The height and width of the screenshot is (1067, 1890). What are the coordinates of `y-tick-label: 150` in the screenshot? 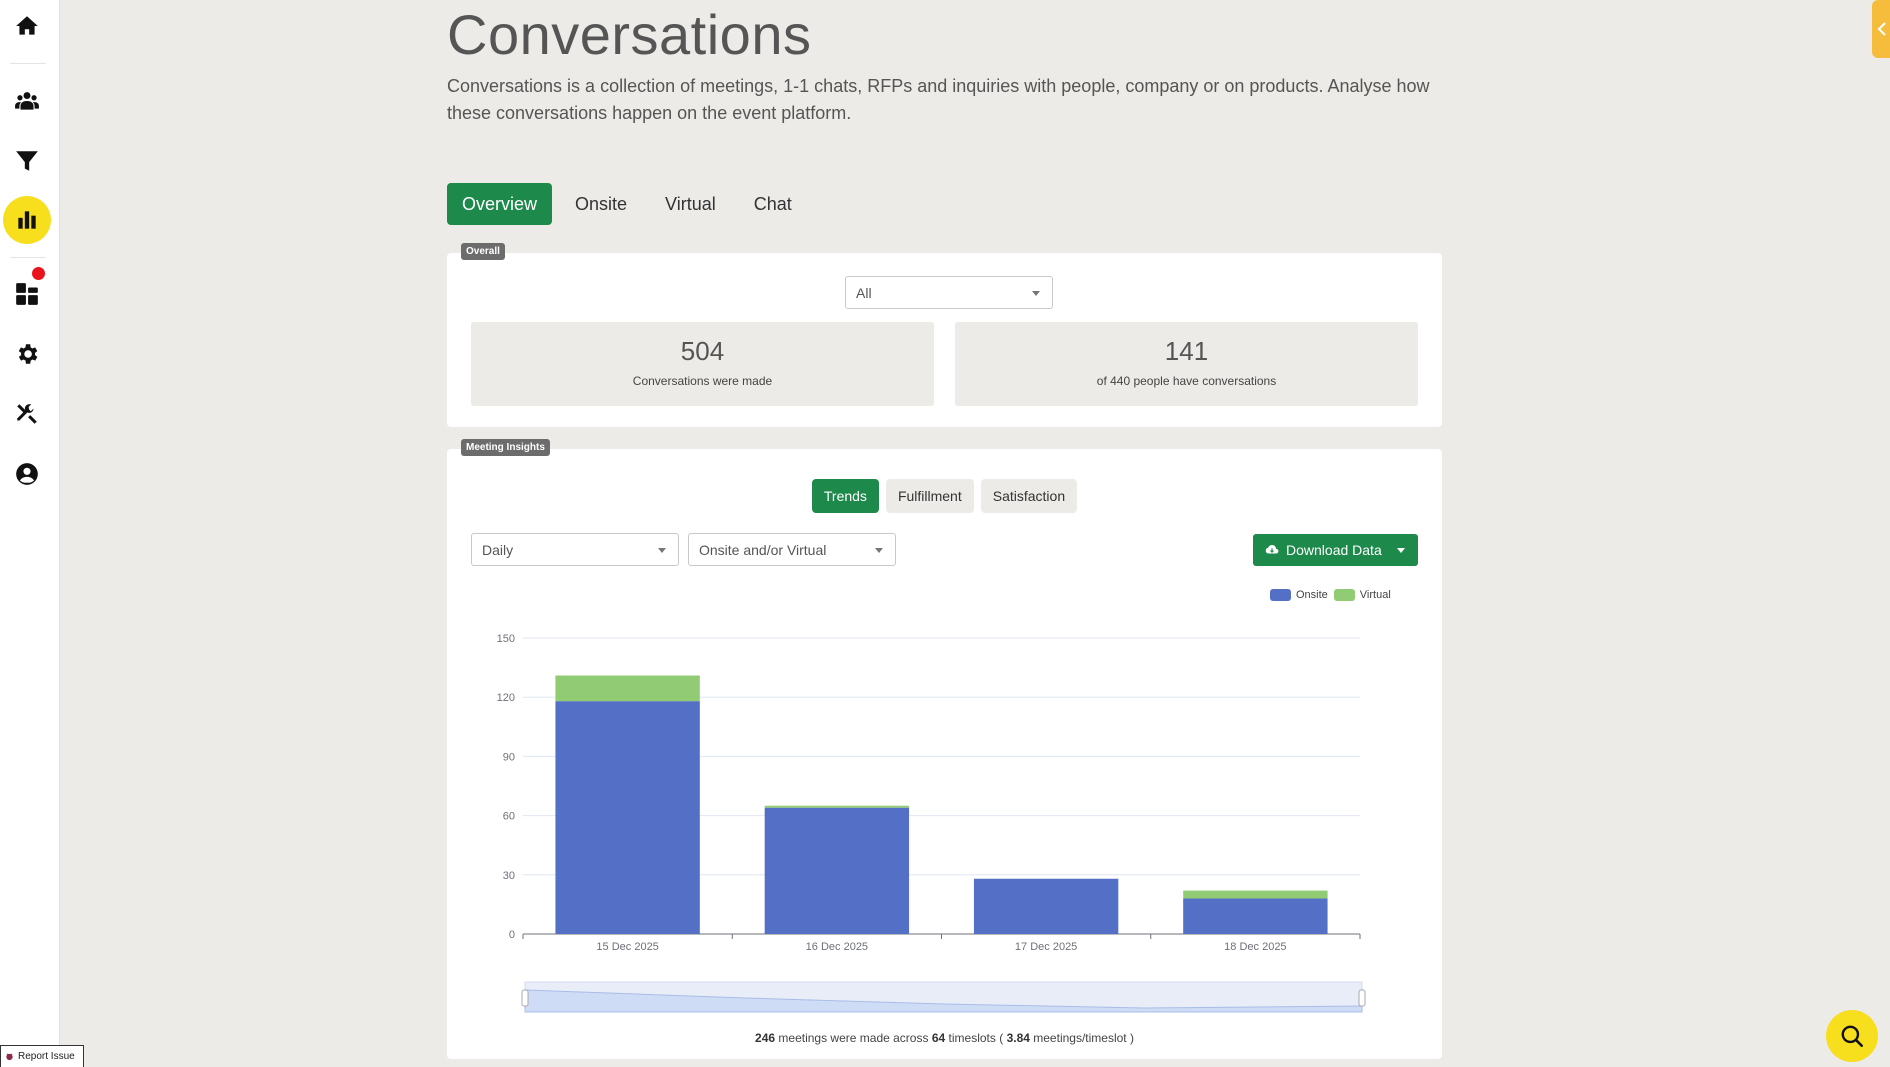 It's located at (506, 639).